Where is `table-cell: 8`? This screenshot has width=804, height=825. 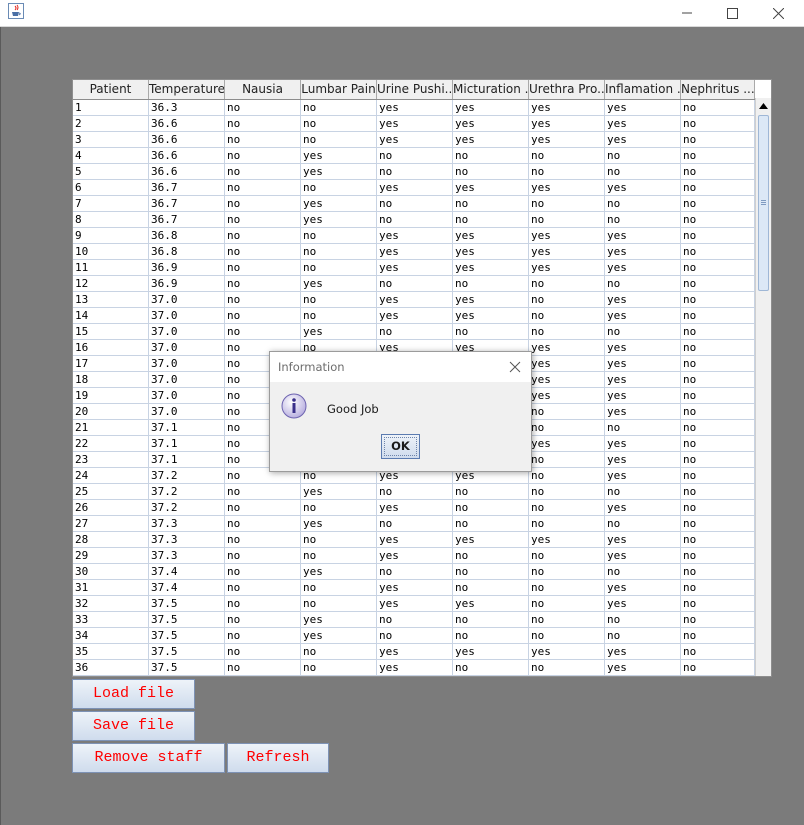
table-cell: 8 is located at coordinates (111, 219).